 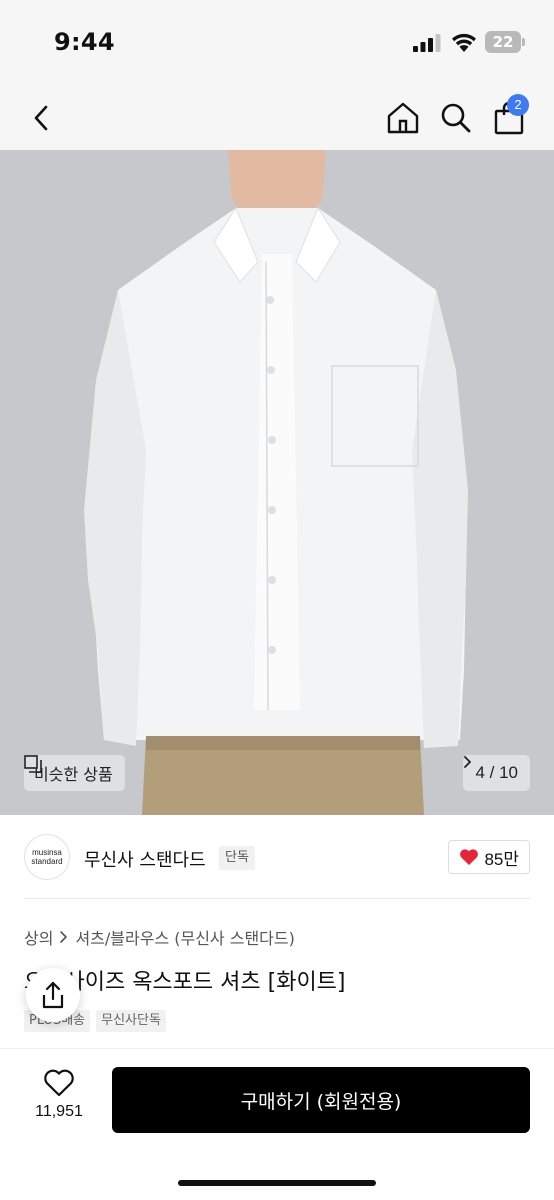 I want to click on breadcrumb: 상의 셔츠/블라우스 (무신사 스탠다드), so click(x=159, y=937).